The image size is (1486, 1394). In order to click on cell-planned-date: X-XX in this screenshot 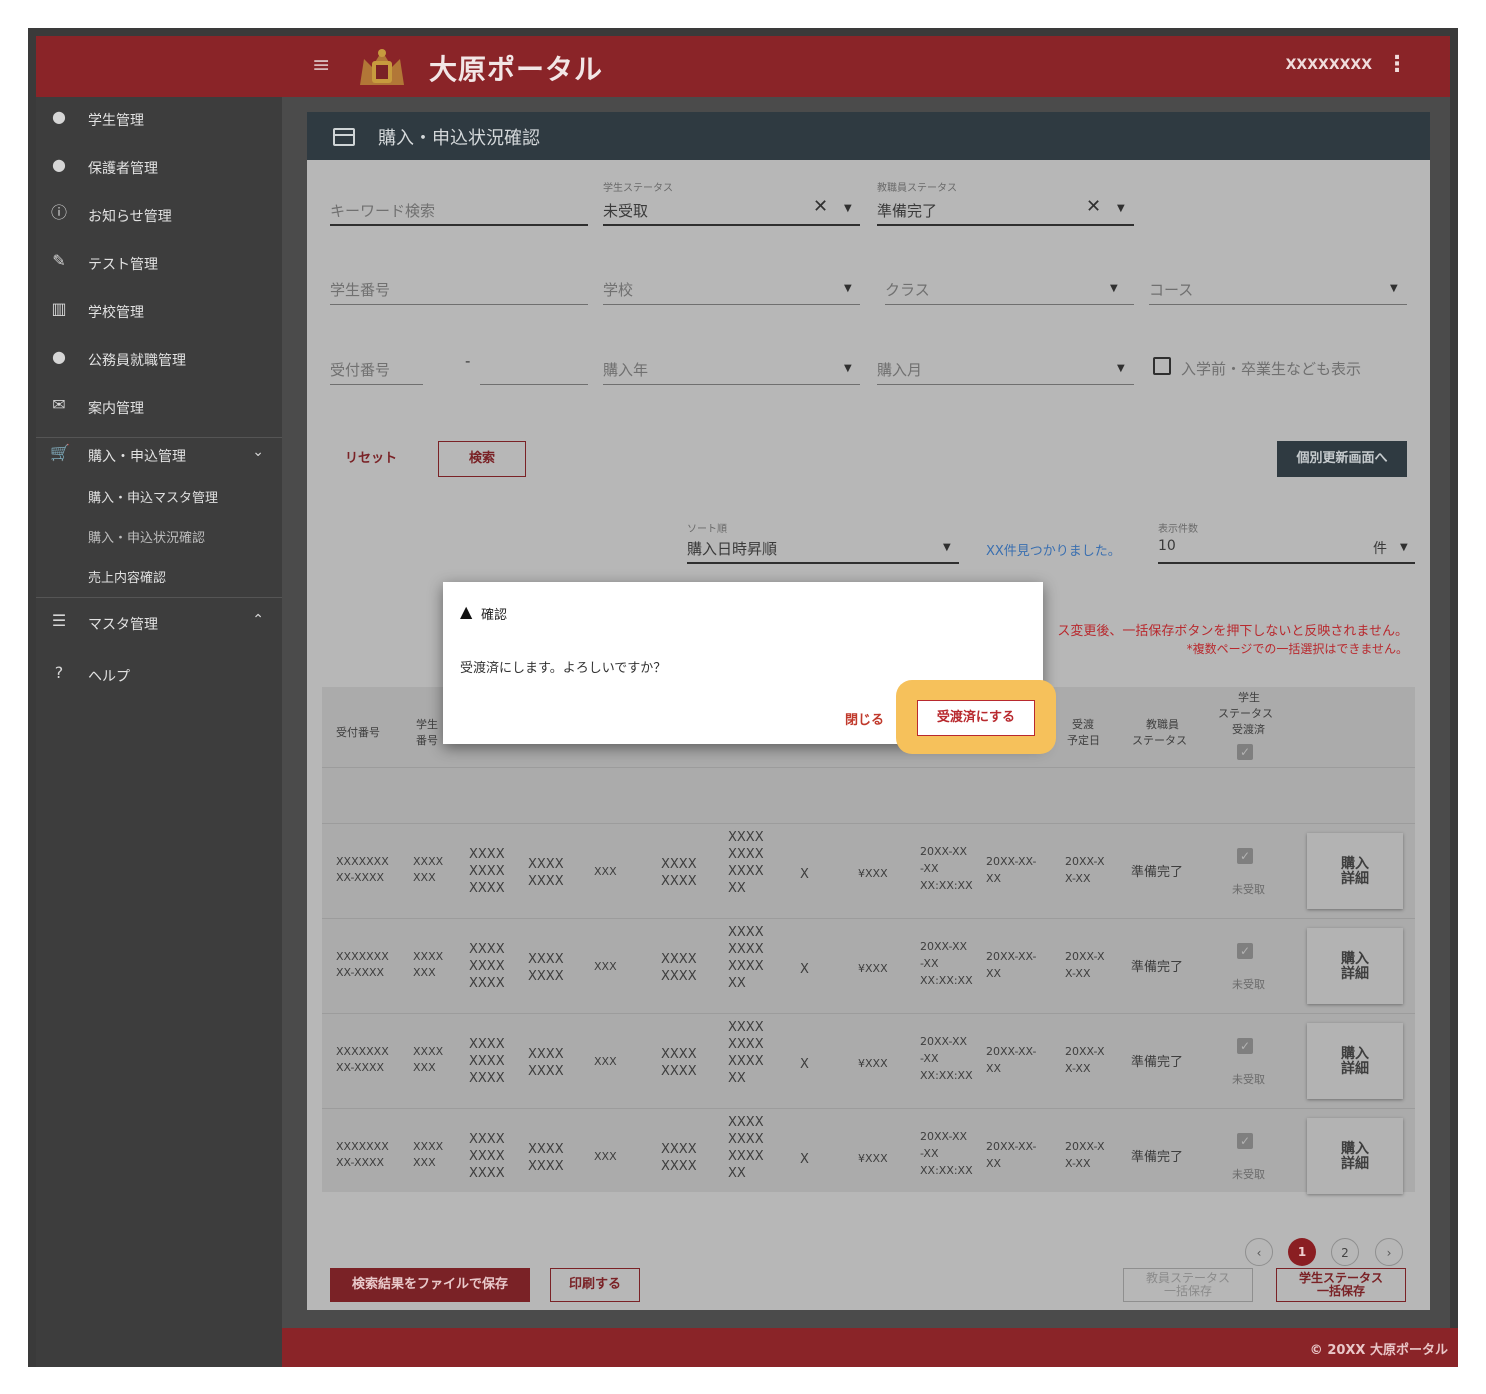, I will do `click(1078, 973)`.